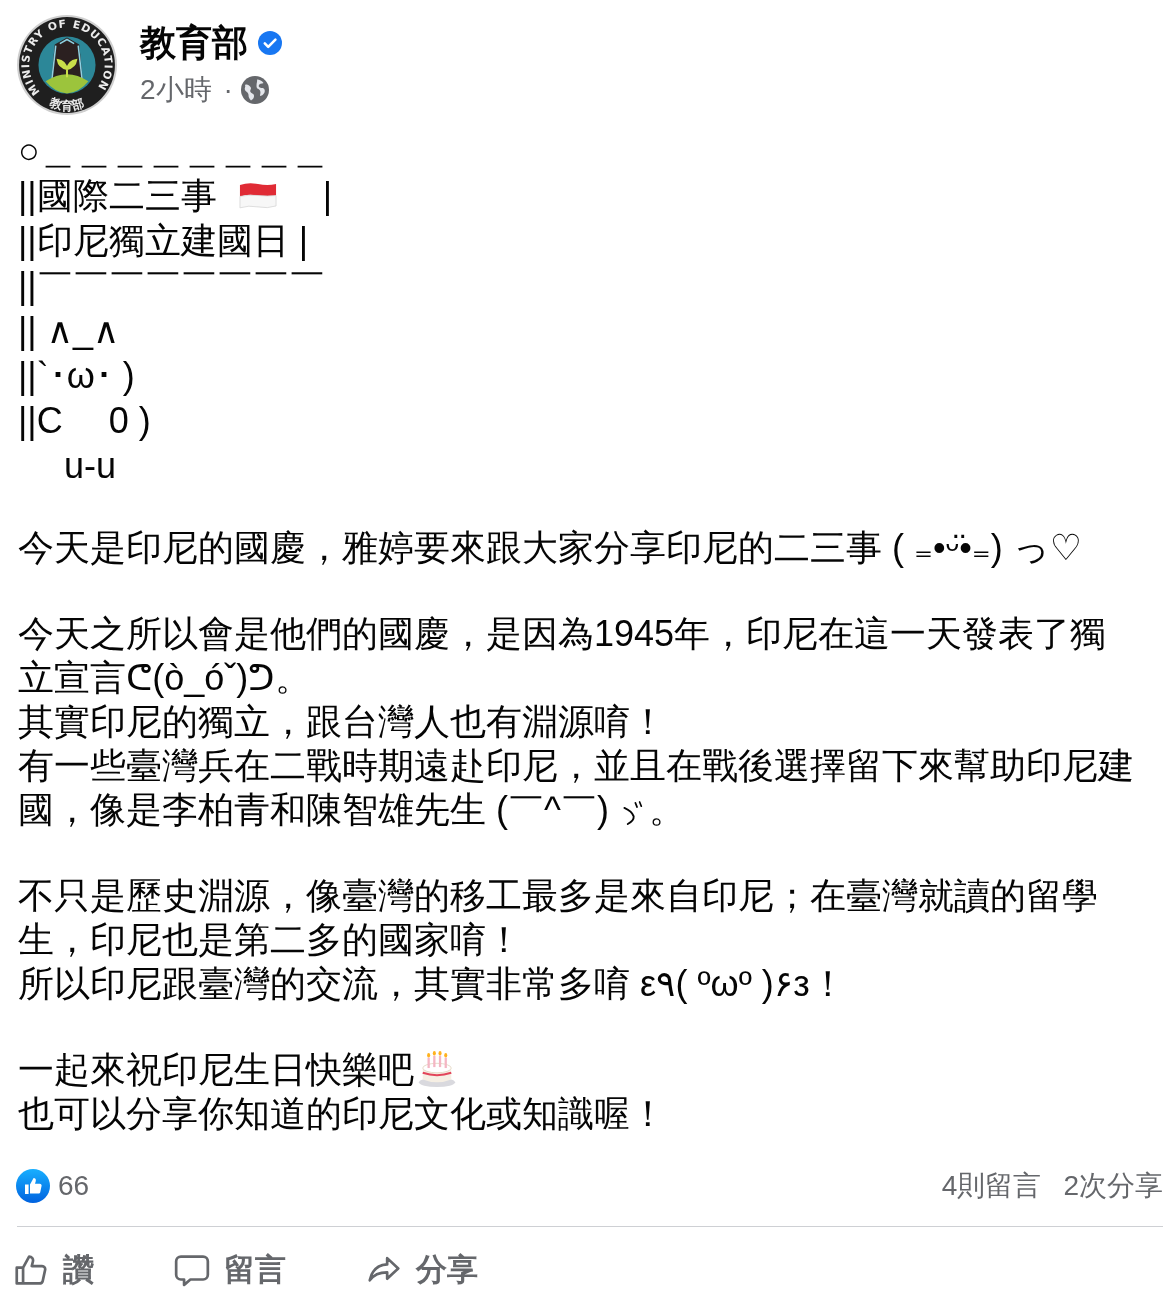 This screenshot has height=1302, width=1173. What do you see at coordinates (176, 90) in the screenshot?
I see `post-time: 2小時` at bounding box center [176, 90].